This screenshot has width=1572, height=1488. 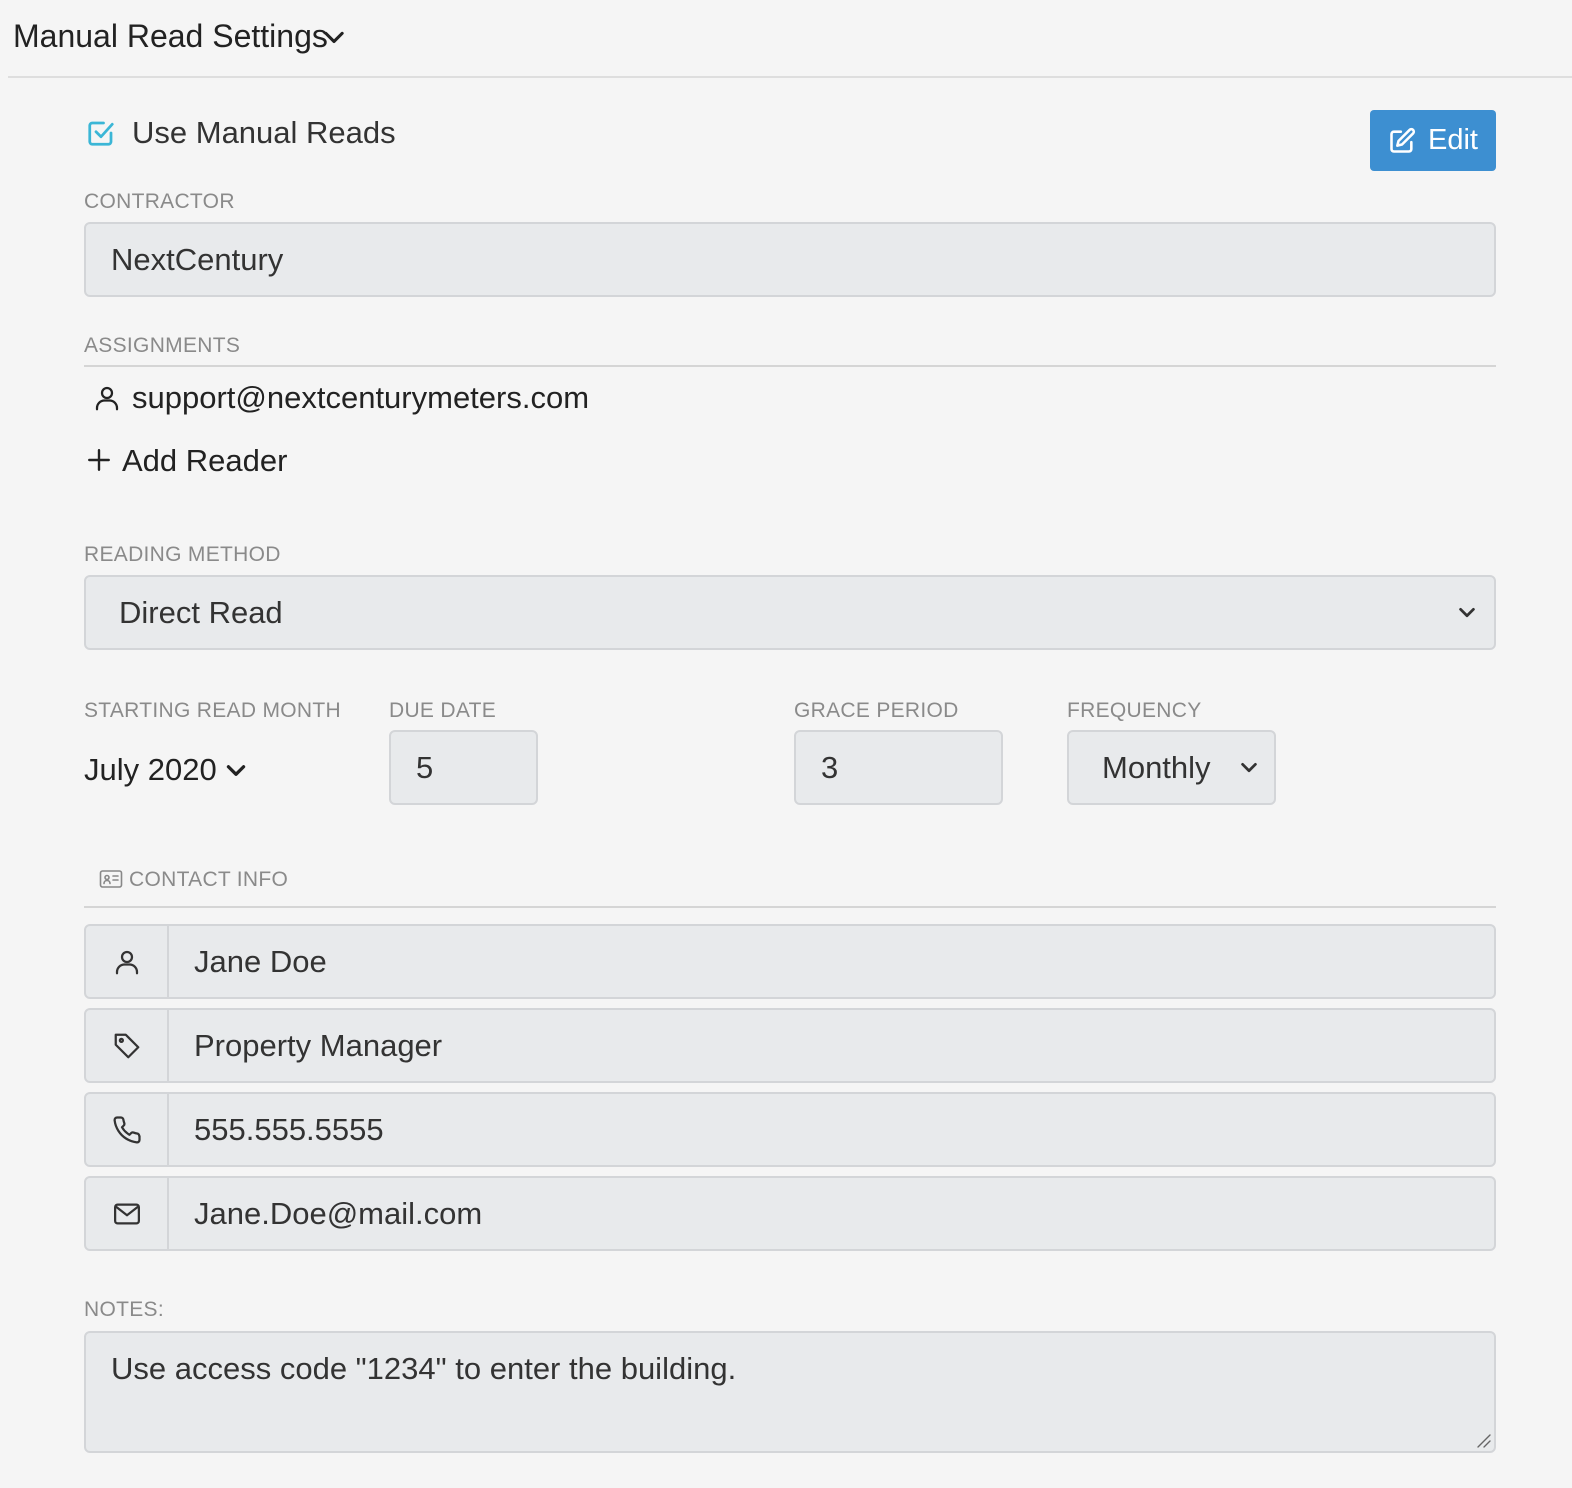 I want to click on contact-phone-addon, so click(x=127, y=1129).